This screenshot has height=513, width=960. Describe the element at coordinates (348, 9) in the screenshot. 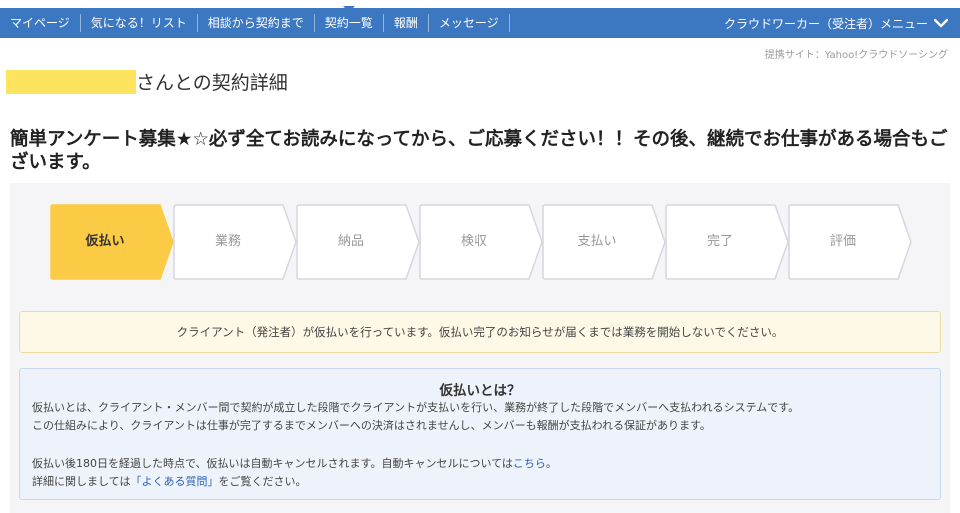

I see `active-nav-caret` at that location.